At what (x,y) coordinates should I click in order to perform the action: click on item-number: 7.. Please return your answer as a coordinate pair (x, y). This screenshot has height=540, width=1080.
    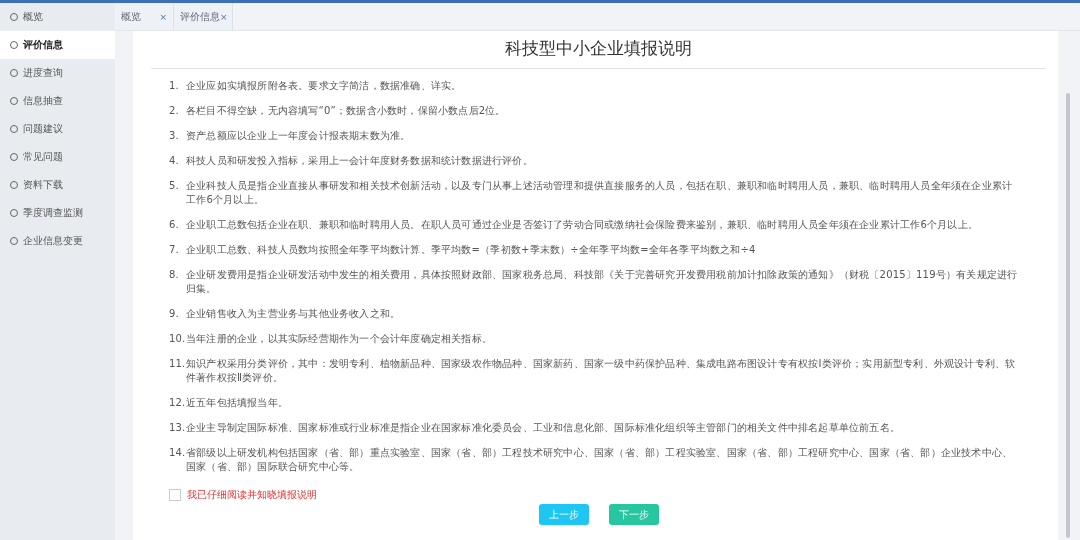
    Looking at the image, I should click on (174, 250).